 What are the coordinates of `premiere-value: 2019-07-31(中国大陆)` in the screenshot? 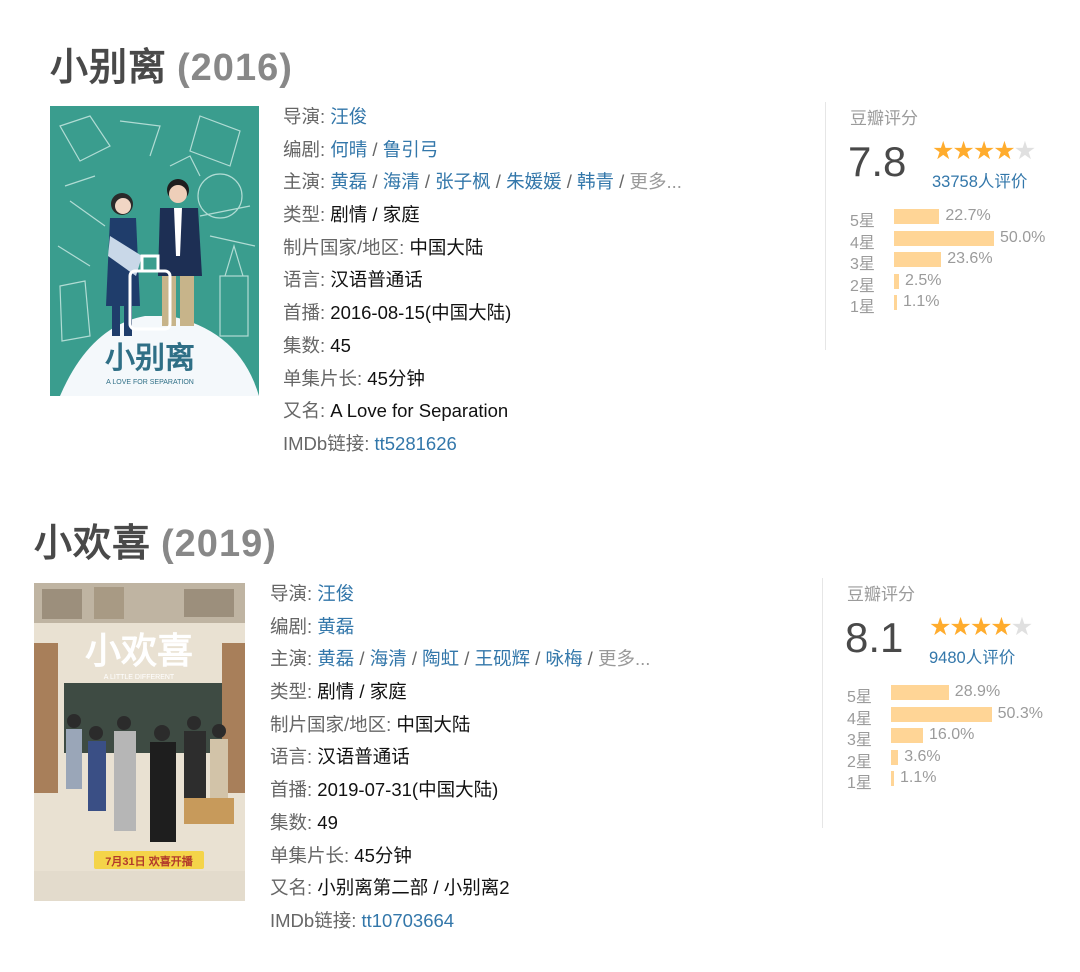 It's located at (408, 790).